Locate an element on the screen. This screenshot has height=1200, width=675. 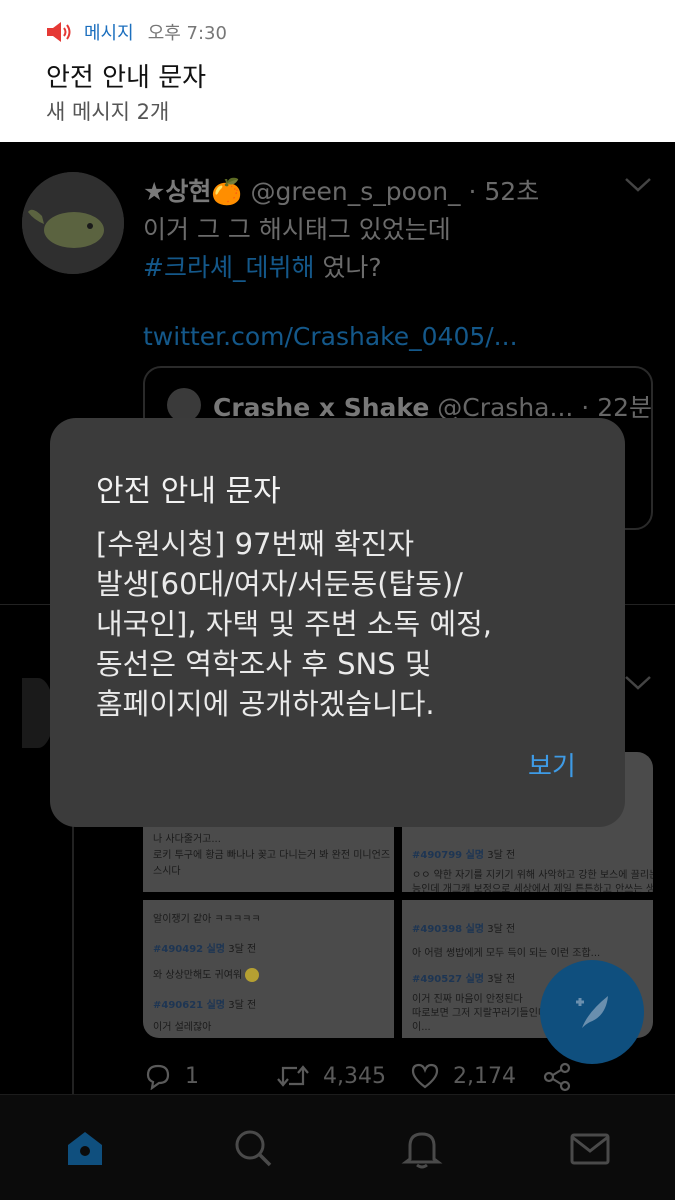
tile-text: #490621 실명 3달 전 is located at coordinates (204, 1003).